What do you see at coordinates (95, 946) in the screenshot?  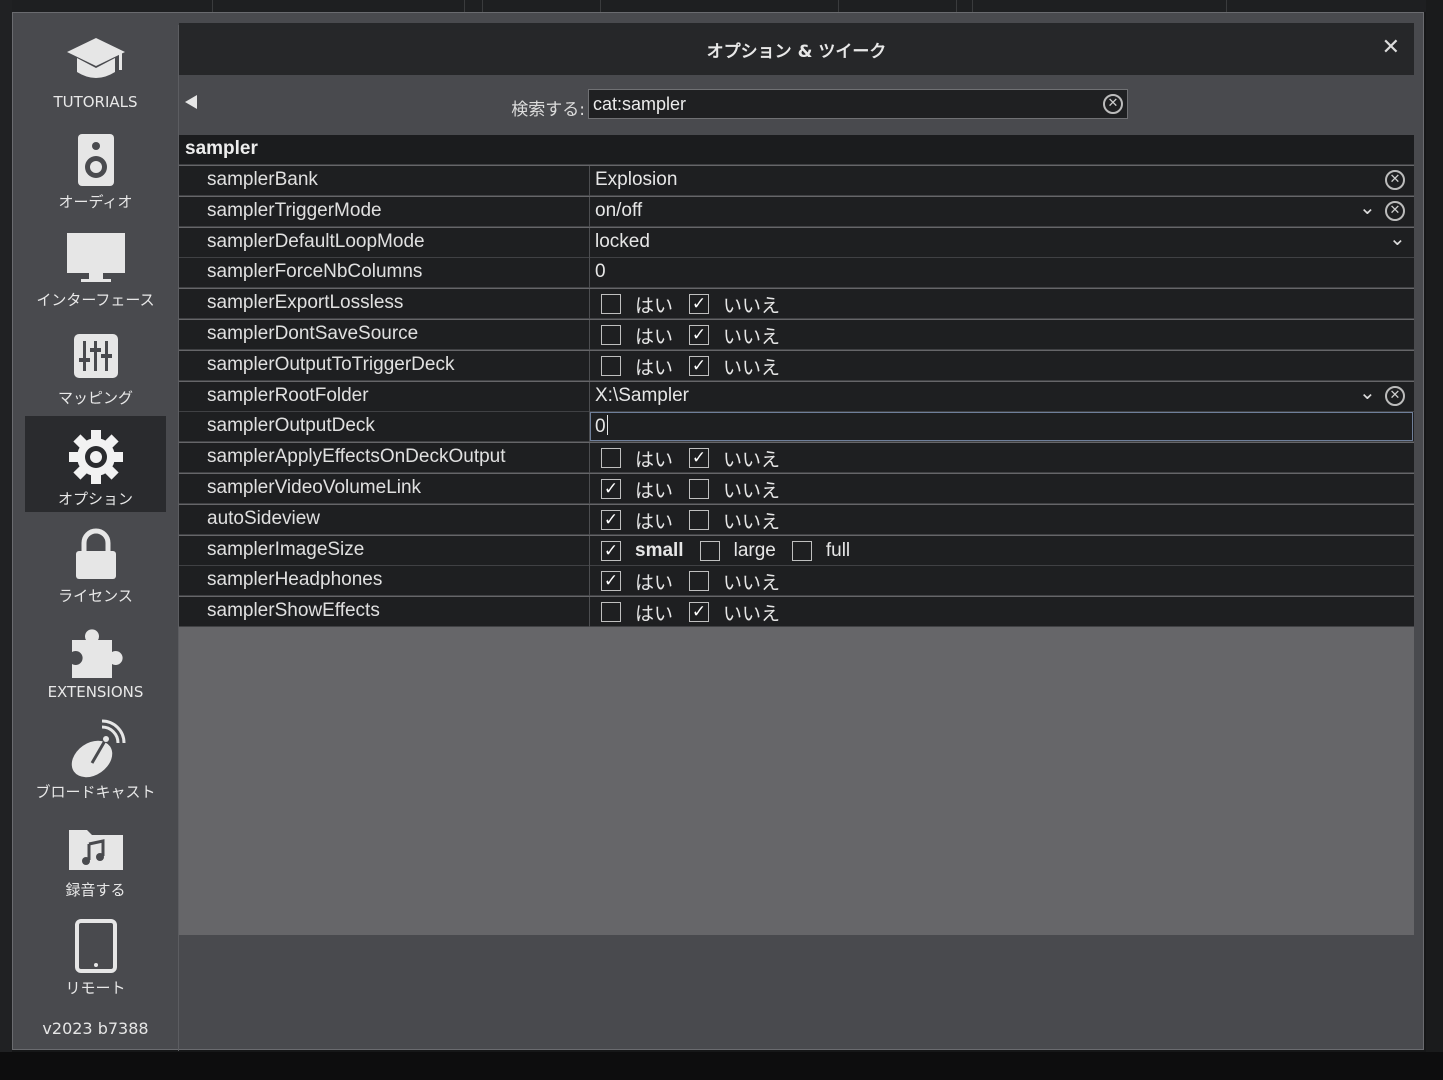 I see `tablet-icon` at bounding box center [95, 946].